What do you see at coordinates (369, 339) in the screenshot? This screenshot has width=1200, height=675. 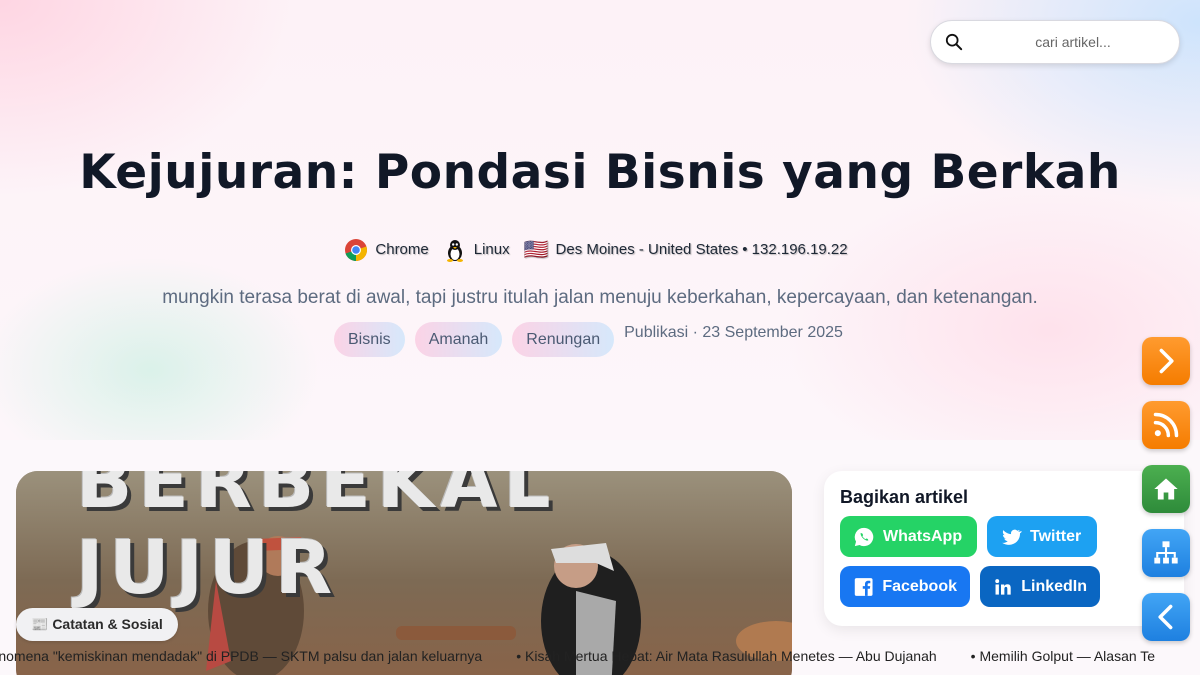 I see `tag-bisnis: Bisnis` at bounding box center [369, 339].